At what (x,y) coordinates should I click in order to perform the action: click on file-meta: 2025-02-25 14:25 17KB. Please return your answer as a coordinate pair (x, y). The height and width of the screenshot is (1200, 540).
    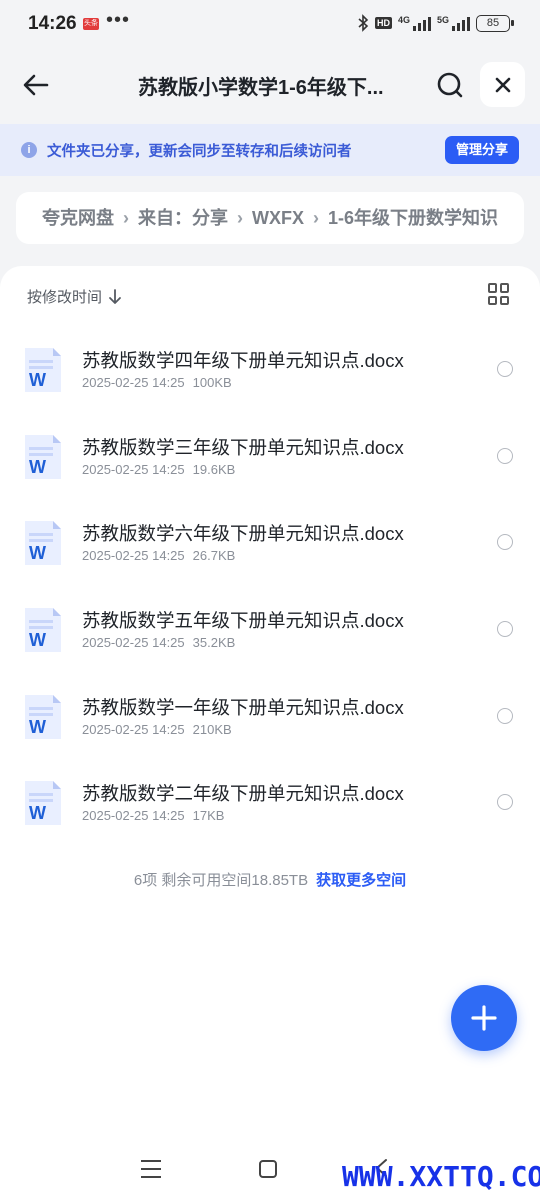
    Looking at the image, I should click on (157, 815).